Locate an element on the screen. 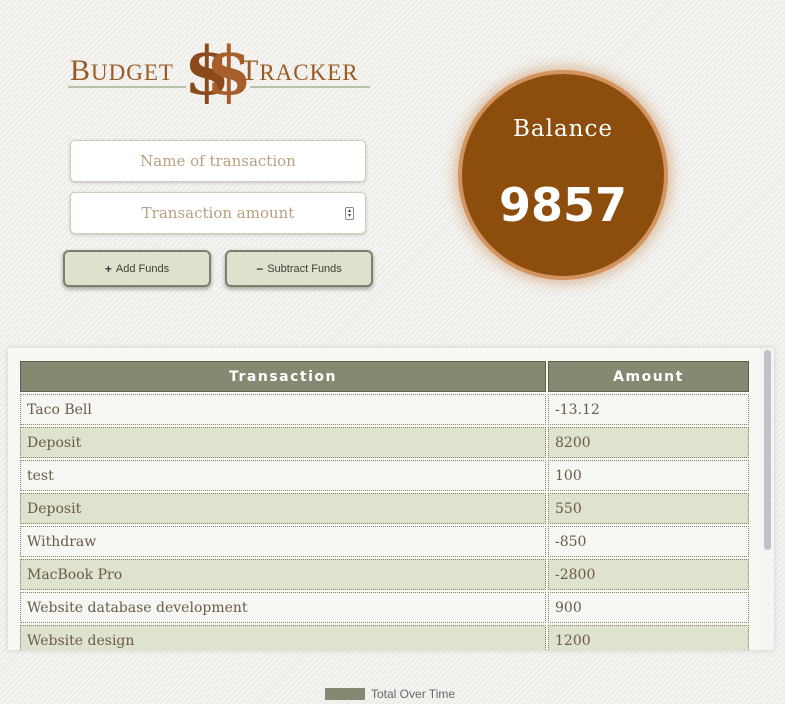 The height and width of the screenshot is (704, 785). table-row: Taco Bell -13.12 is located at coordinates (384, 409).